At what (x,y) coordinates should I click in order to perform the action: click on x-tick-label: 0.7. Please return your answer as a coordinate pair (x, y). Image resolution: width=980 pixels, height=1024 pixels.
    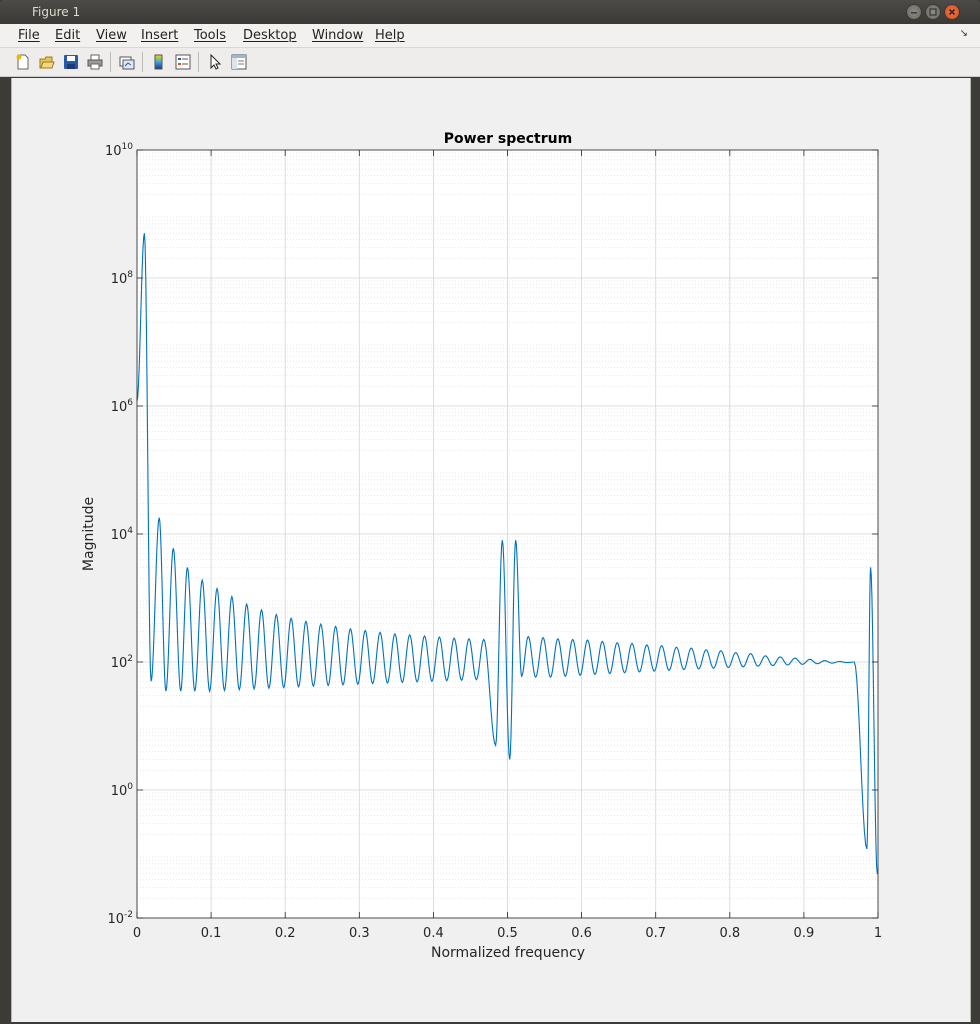
    Looking at the image, I should click on (655, 933).